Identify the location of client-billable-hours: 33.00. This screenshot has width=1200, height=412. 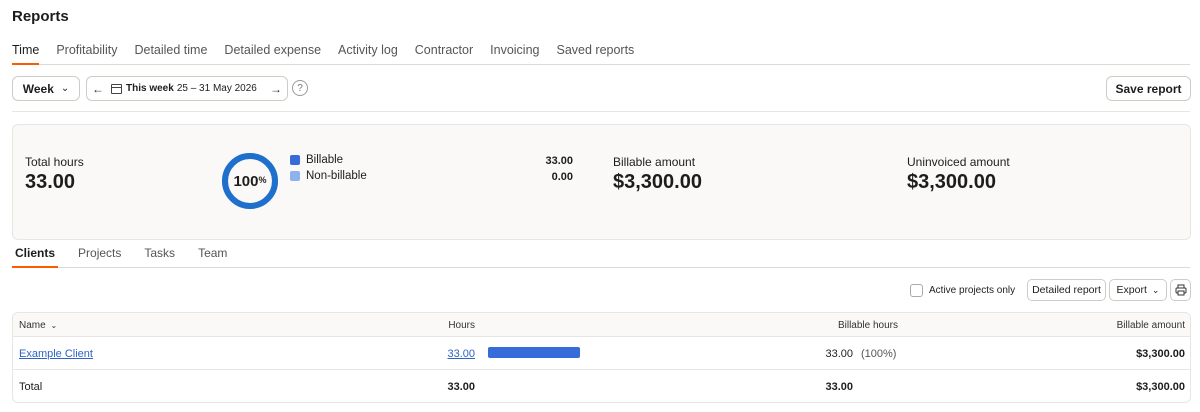
(839, 354).